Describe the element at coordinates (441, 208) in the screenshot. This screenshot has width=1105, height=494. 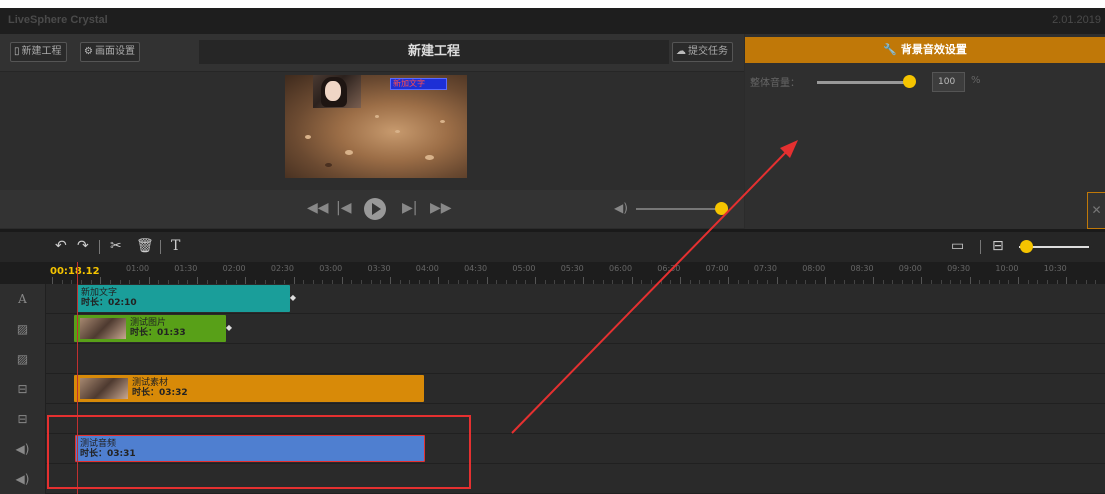
I see `fast-forward-icon: ▶▶` at that location.